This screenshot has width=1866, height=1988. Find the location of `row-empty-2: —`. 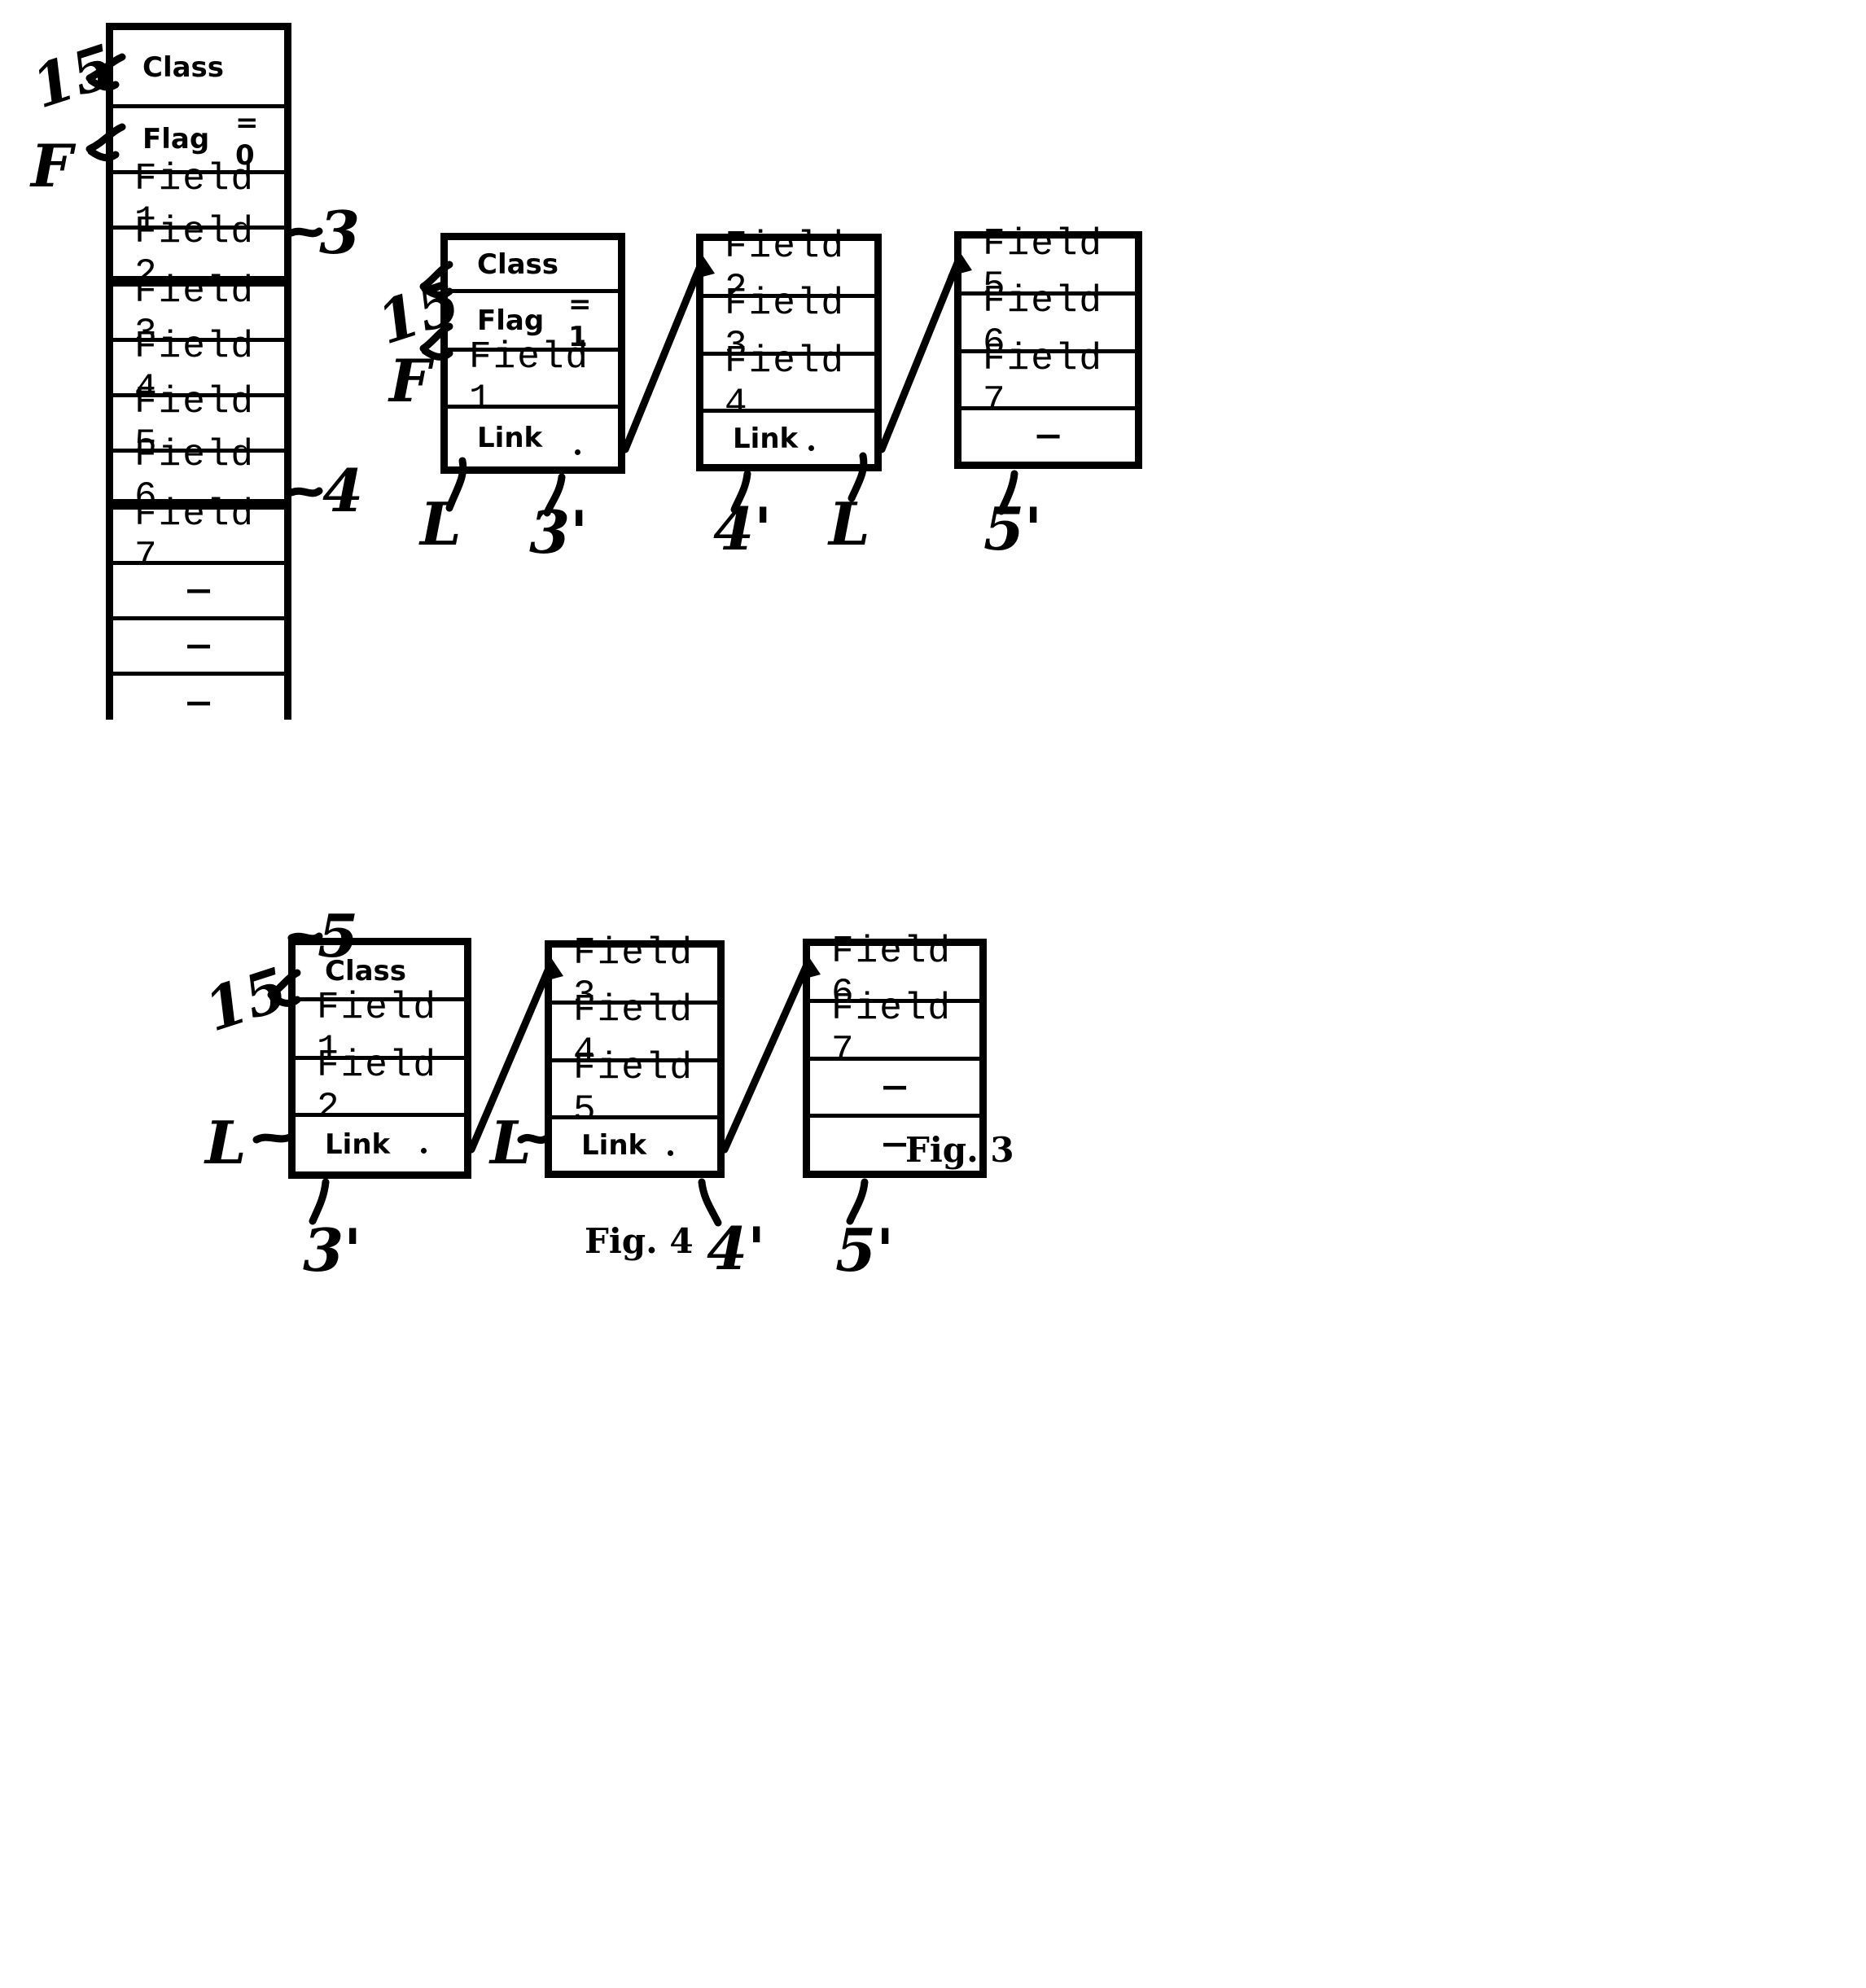

row-empty-2: — is located at coordinates (198, 648).